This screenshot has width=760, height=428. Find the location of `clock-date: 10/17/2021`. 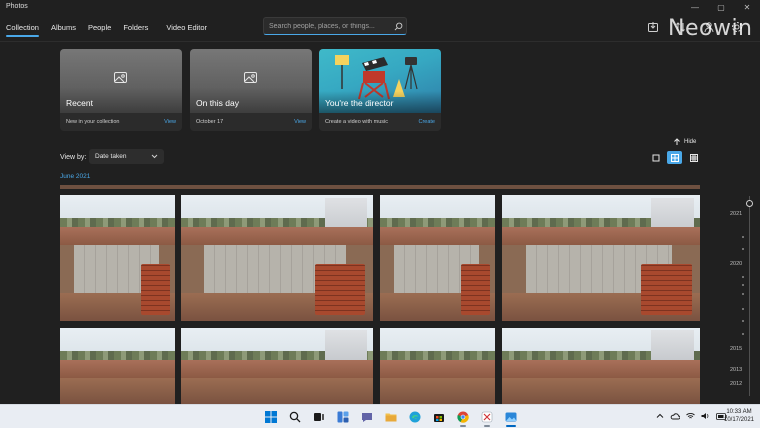

clock-date: 10/17/2021 is located at coordinates (739, 420).